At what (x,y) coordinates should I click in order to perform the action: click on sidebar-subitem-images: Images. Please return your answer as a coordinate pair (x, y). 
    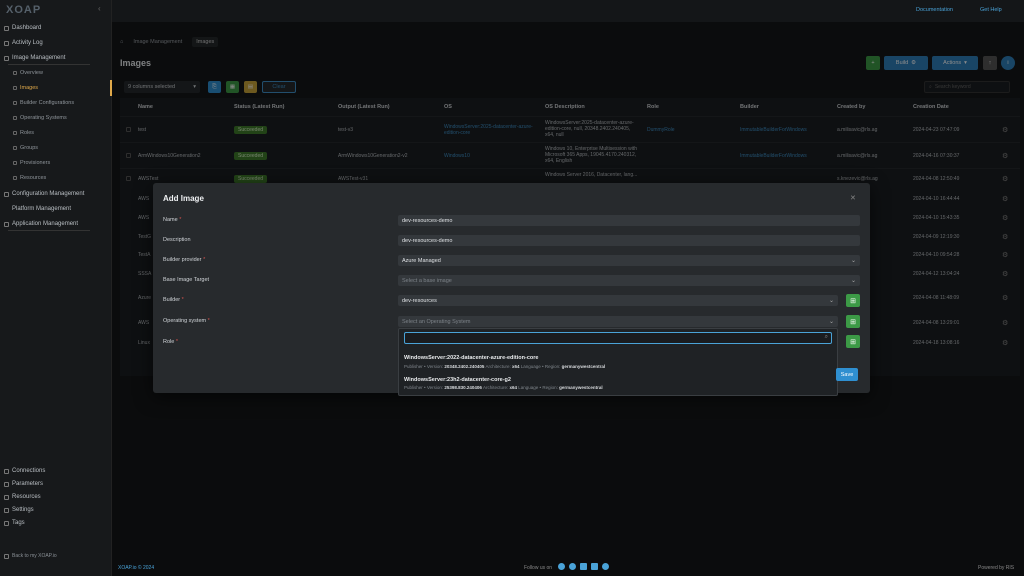
    Looking at the image, I should click on (25, 88).